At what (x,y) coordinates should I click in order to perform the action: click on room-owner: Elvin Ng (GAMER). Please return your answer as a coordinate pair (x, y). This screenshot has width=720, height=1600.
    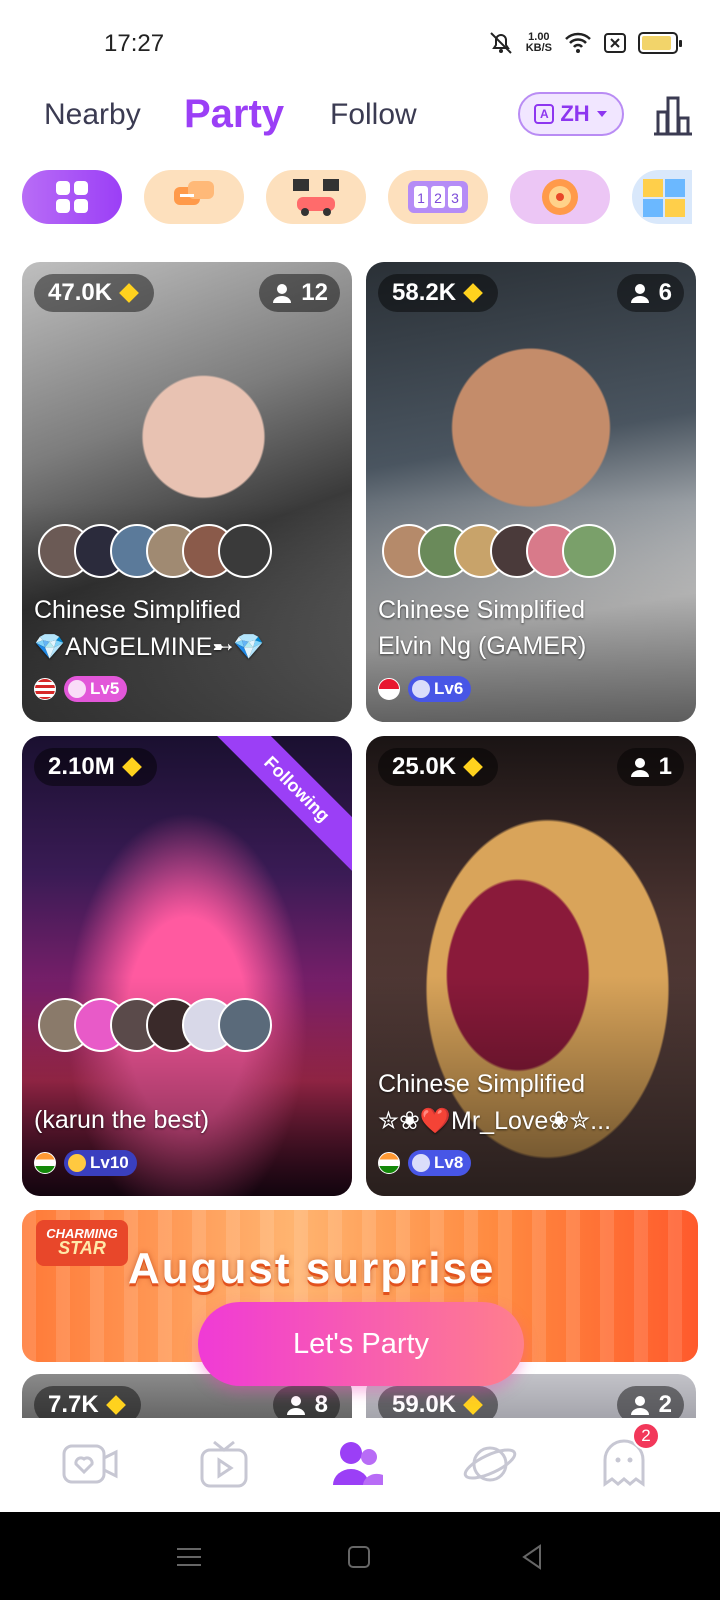
    Looking at the image, I should click on (482, 646).